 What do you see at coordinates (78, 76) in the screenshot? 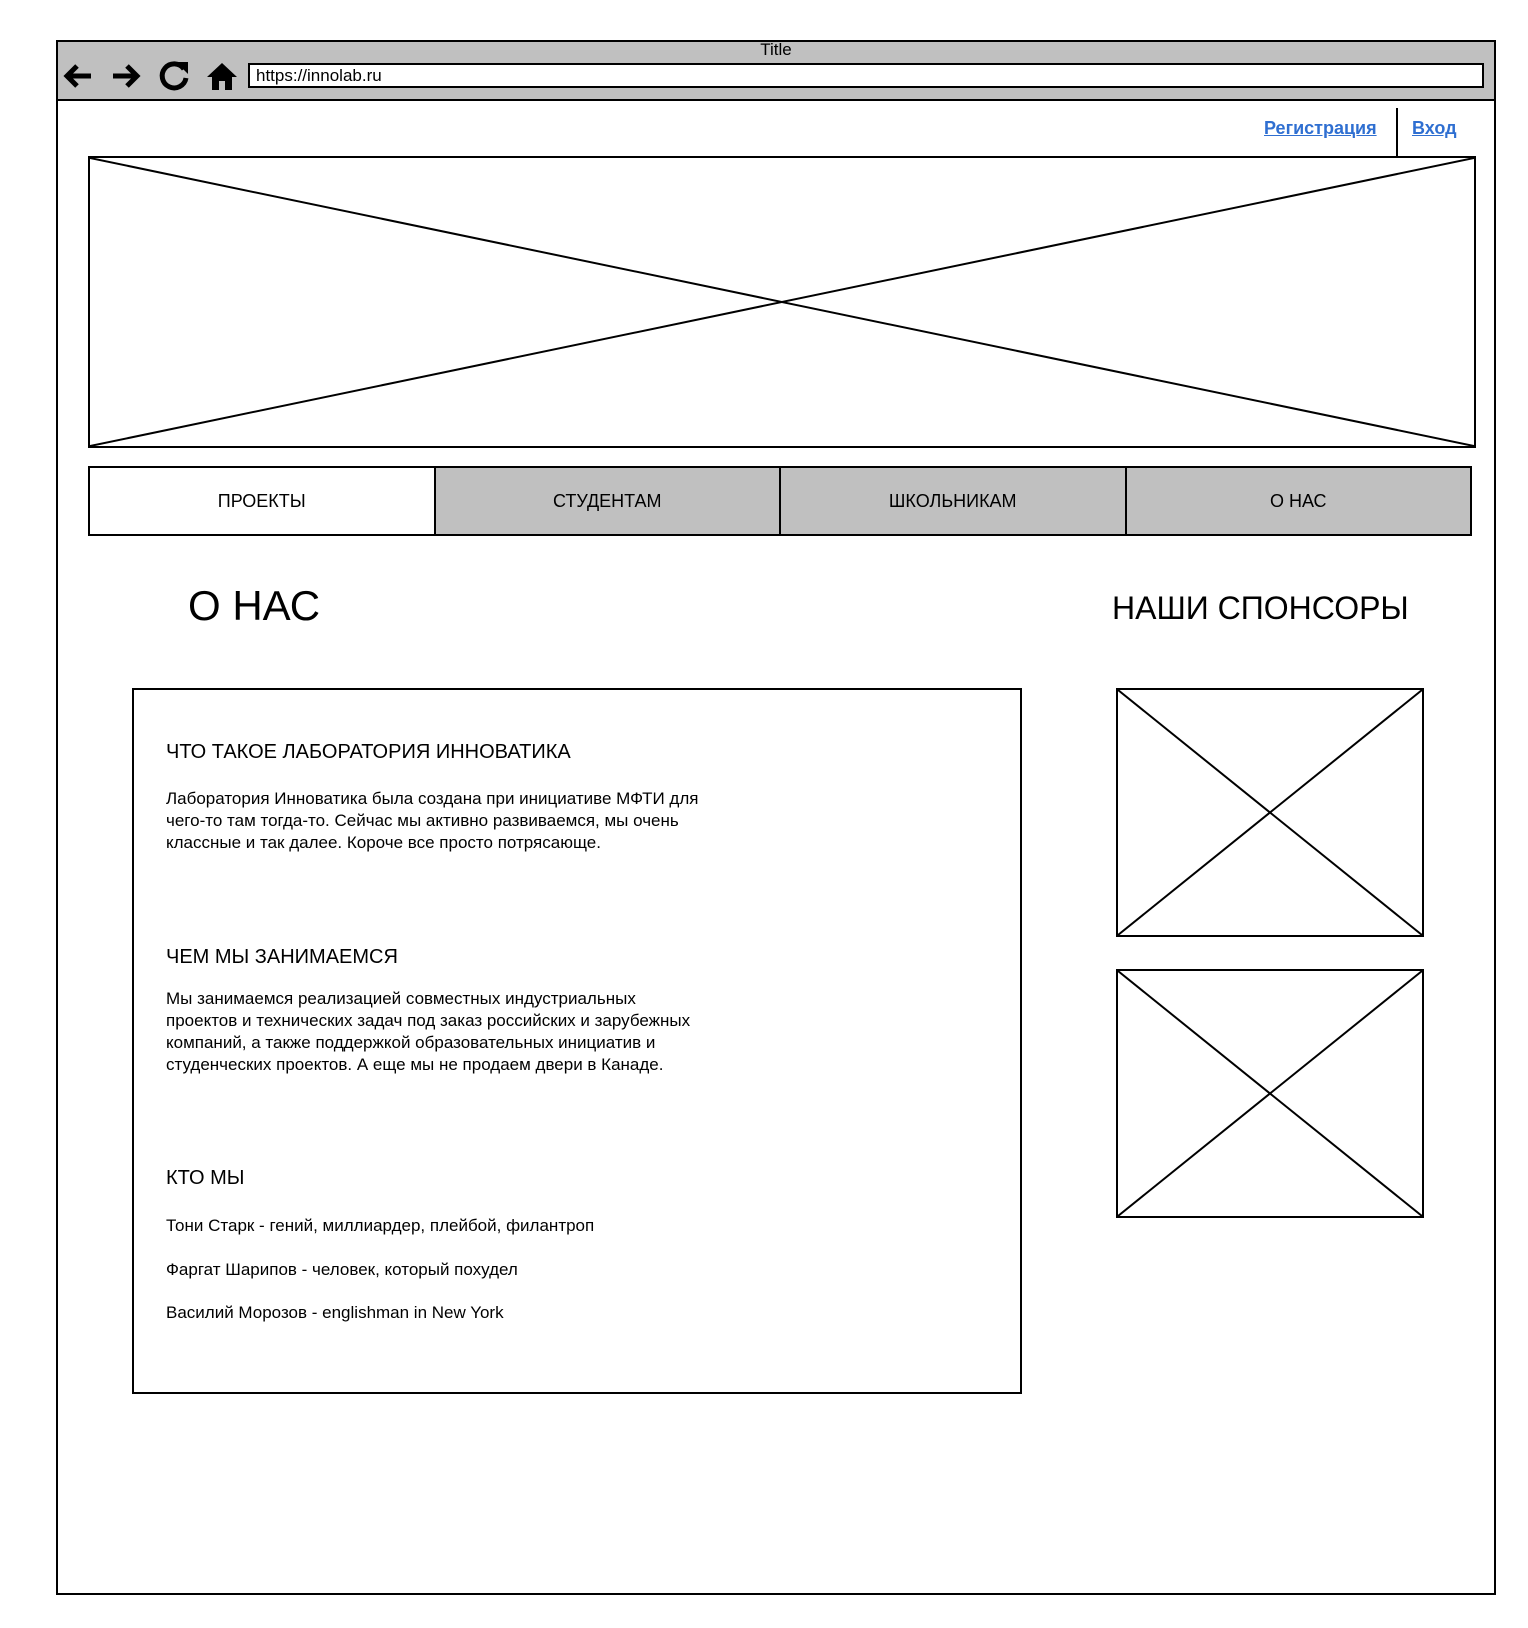
I see `arrow-left-icon` at bounding box center [78, 76].